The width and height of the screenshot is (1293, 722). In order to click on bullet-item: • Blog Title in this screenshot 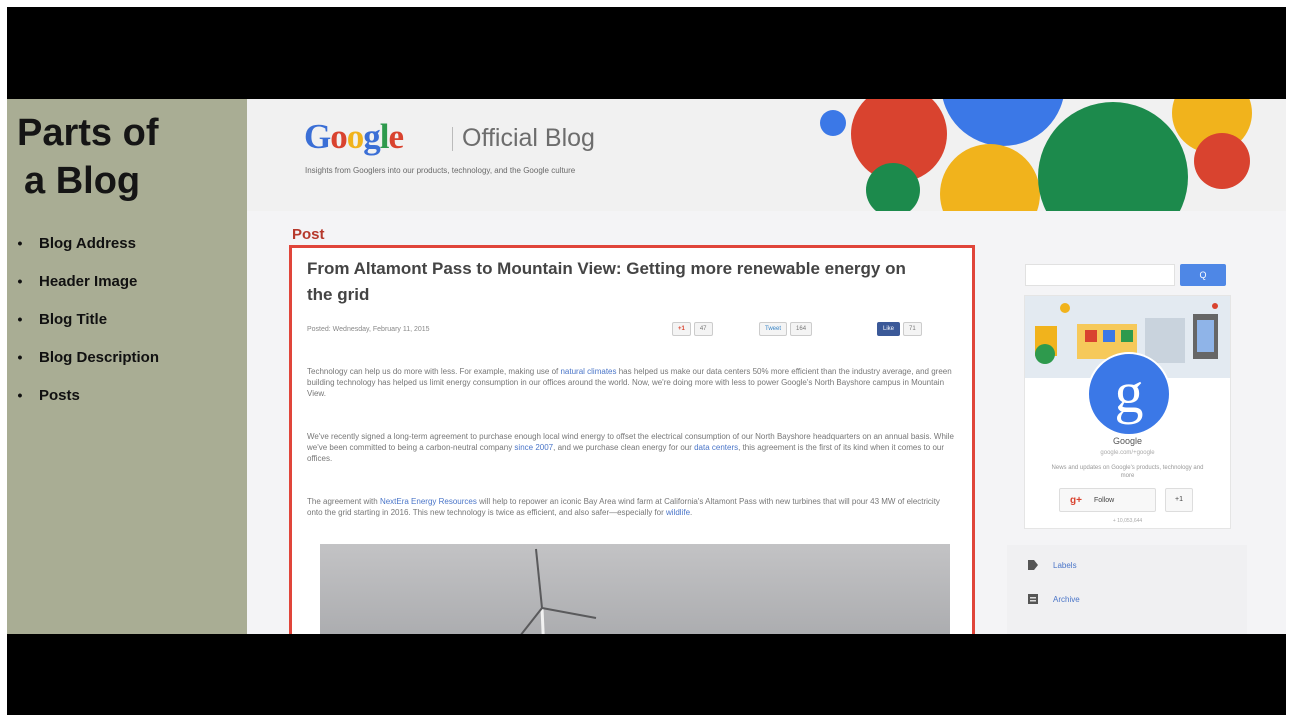, I will do `click(87, 330)`.